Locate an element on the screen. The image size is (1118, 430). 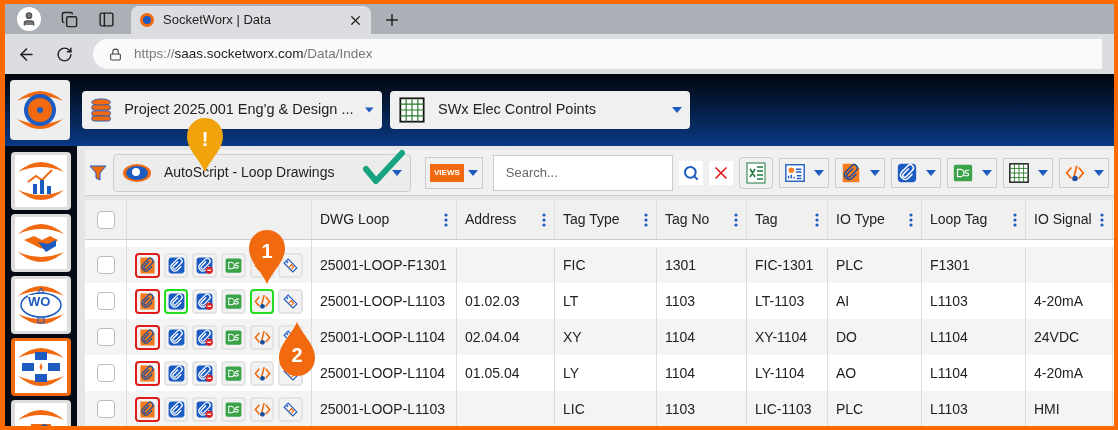
table-cell-text: XY is located at coordinates (572, 337).